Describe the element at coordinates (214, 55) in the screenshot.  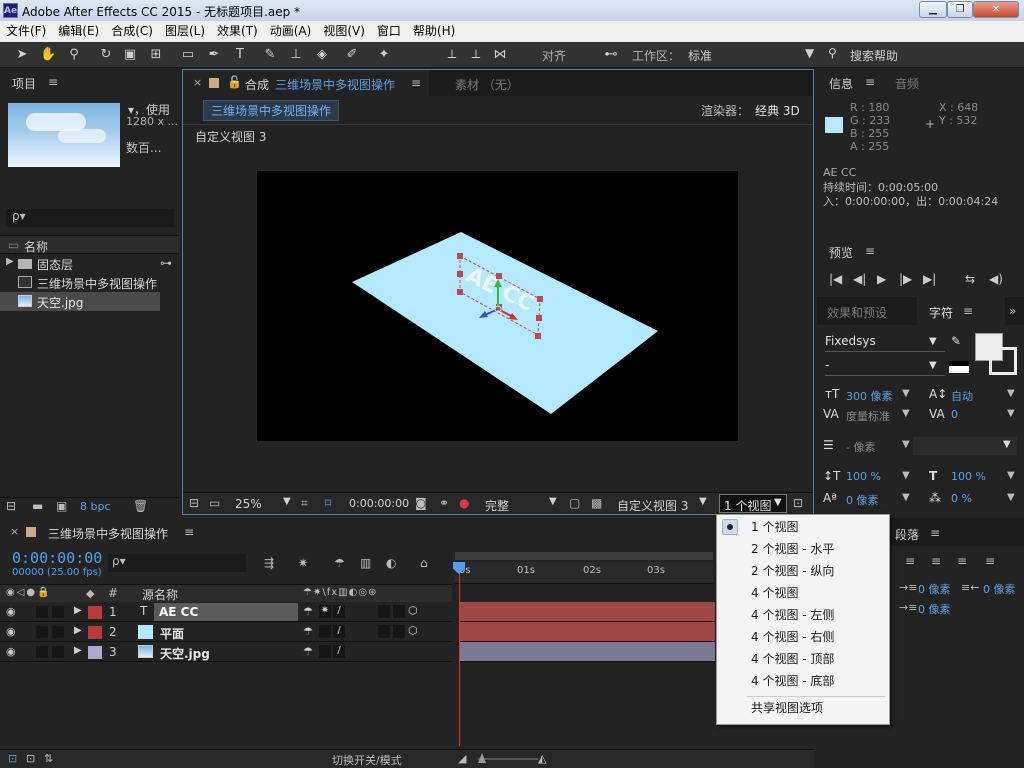
I see `pen-tool-icon: ✒` at that location.